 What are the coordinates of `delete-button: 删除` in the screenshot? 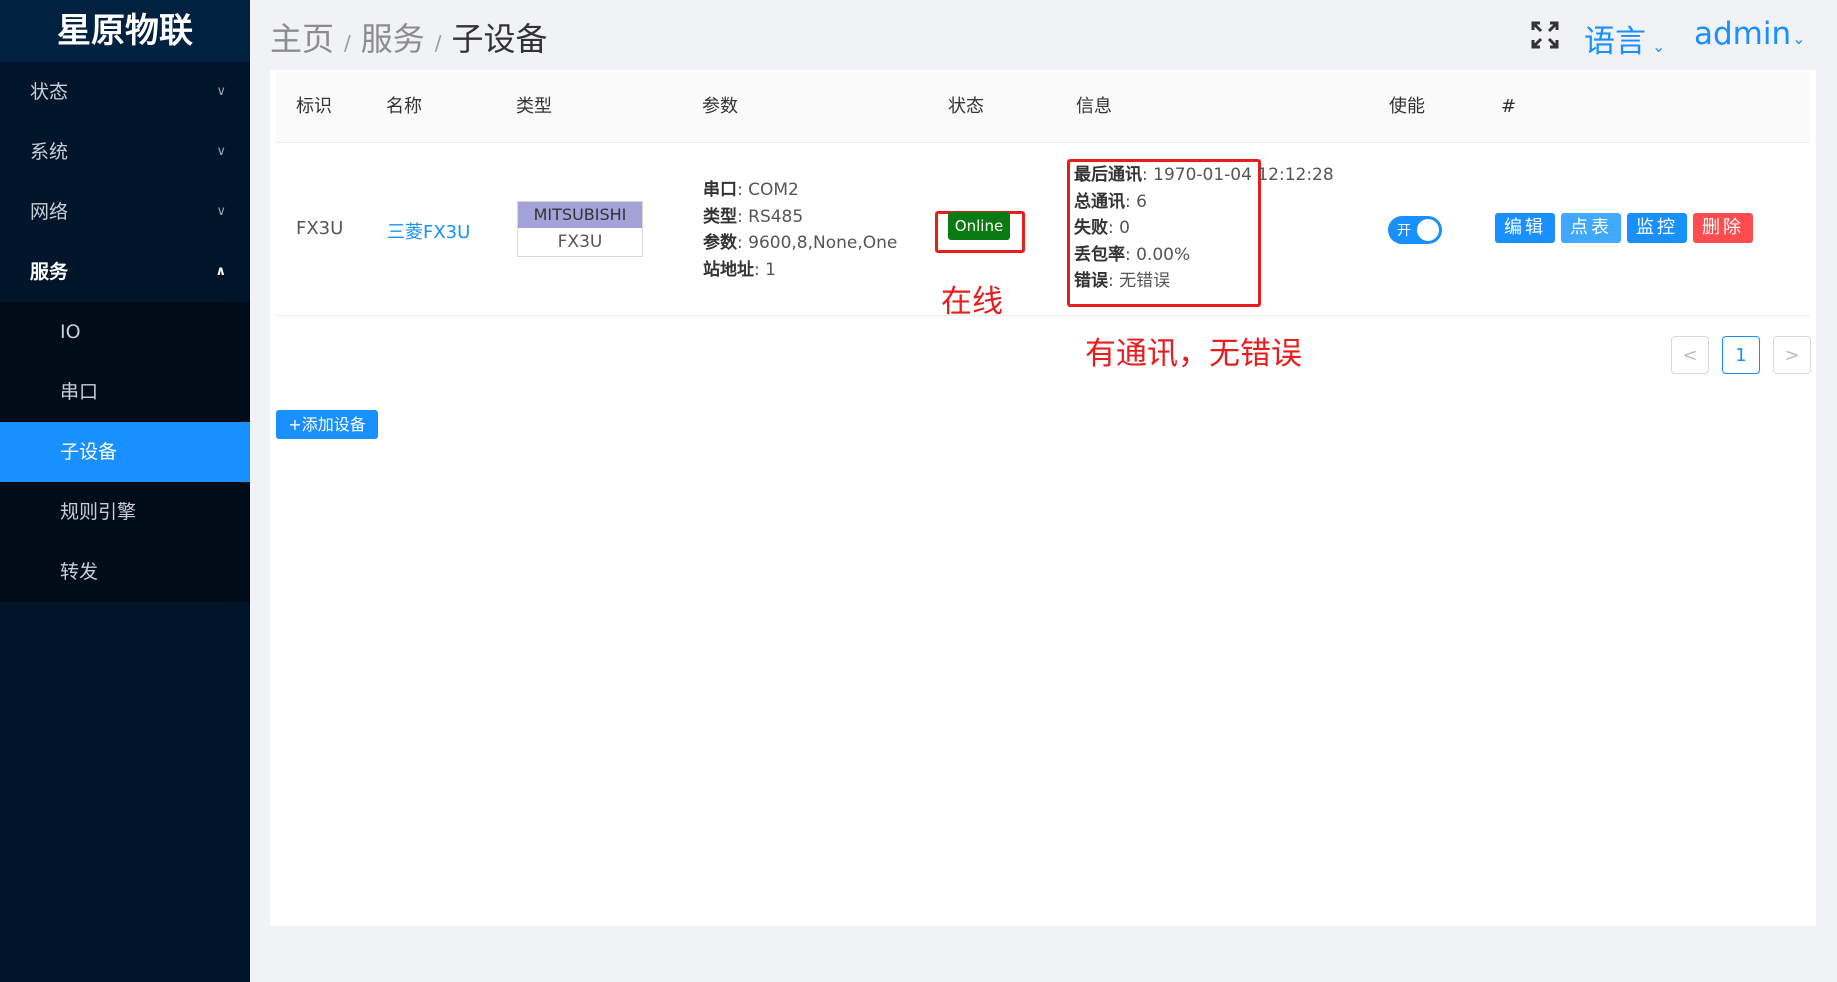 It's located at (1723, 228).